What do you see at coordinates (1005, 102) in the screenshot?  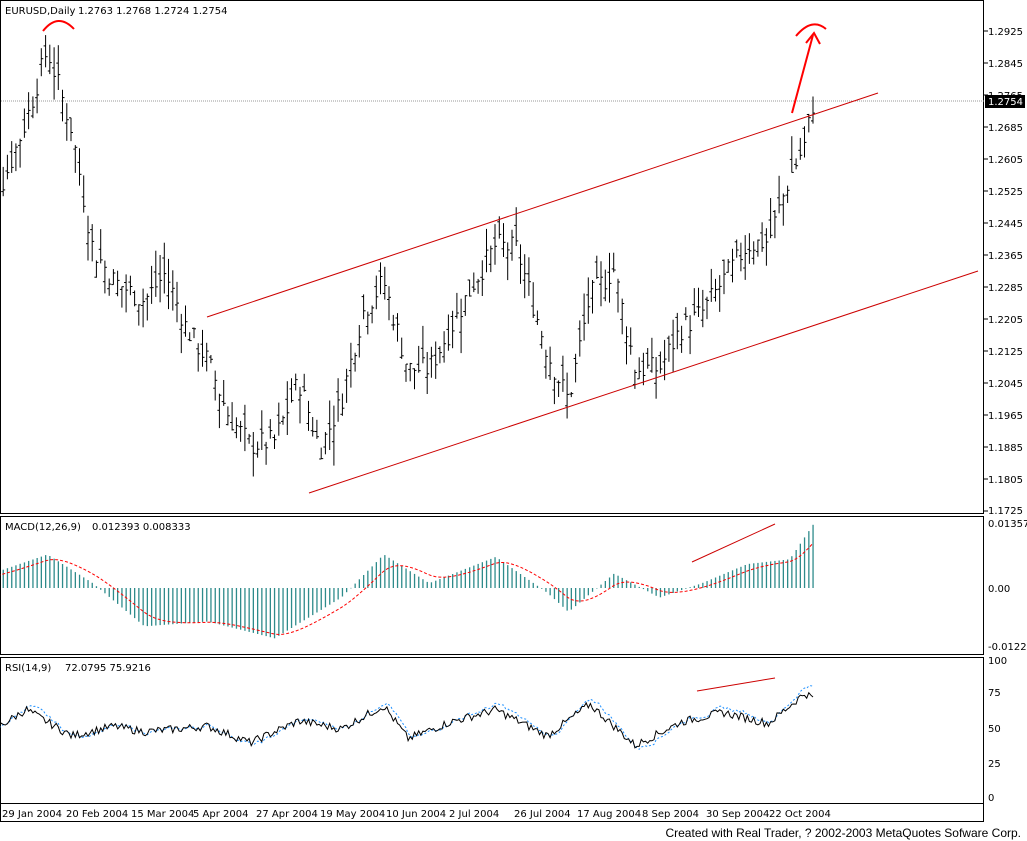 I see `current-price-label: 1.2754` at bounding box center [1005, 102].